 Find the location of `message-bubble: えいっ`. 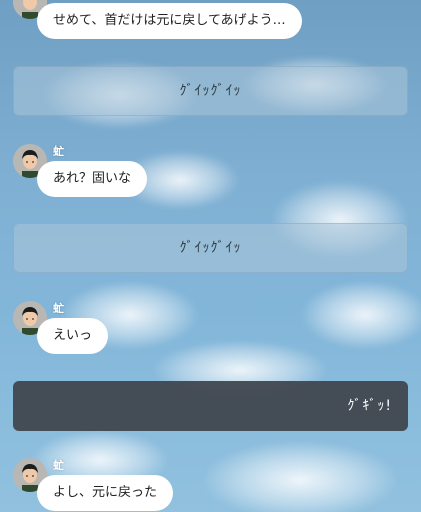

message-bubble: えいっ is located at coordinates (73, 336).